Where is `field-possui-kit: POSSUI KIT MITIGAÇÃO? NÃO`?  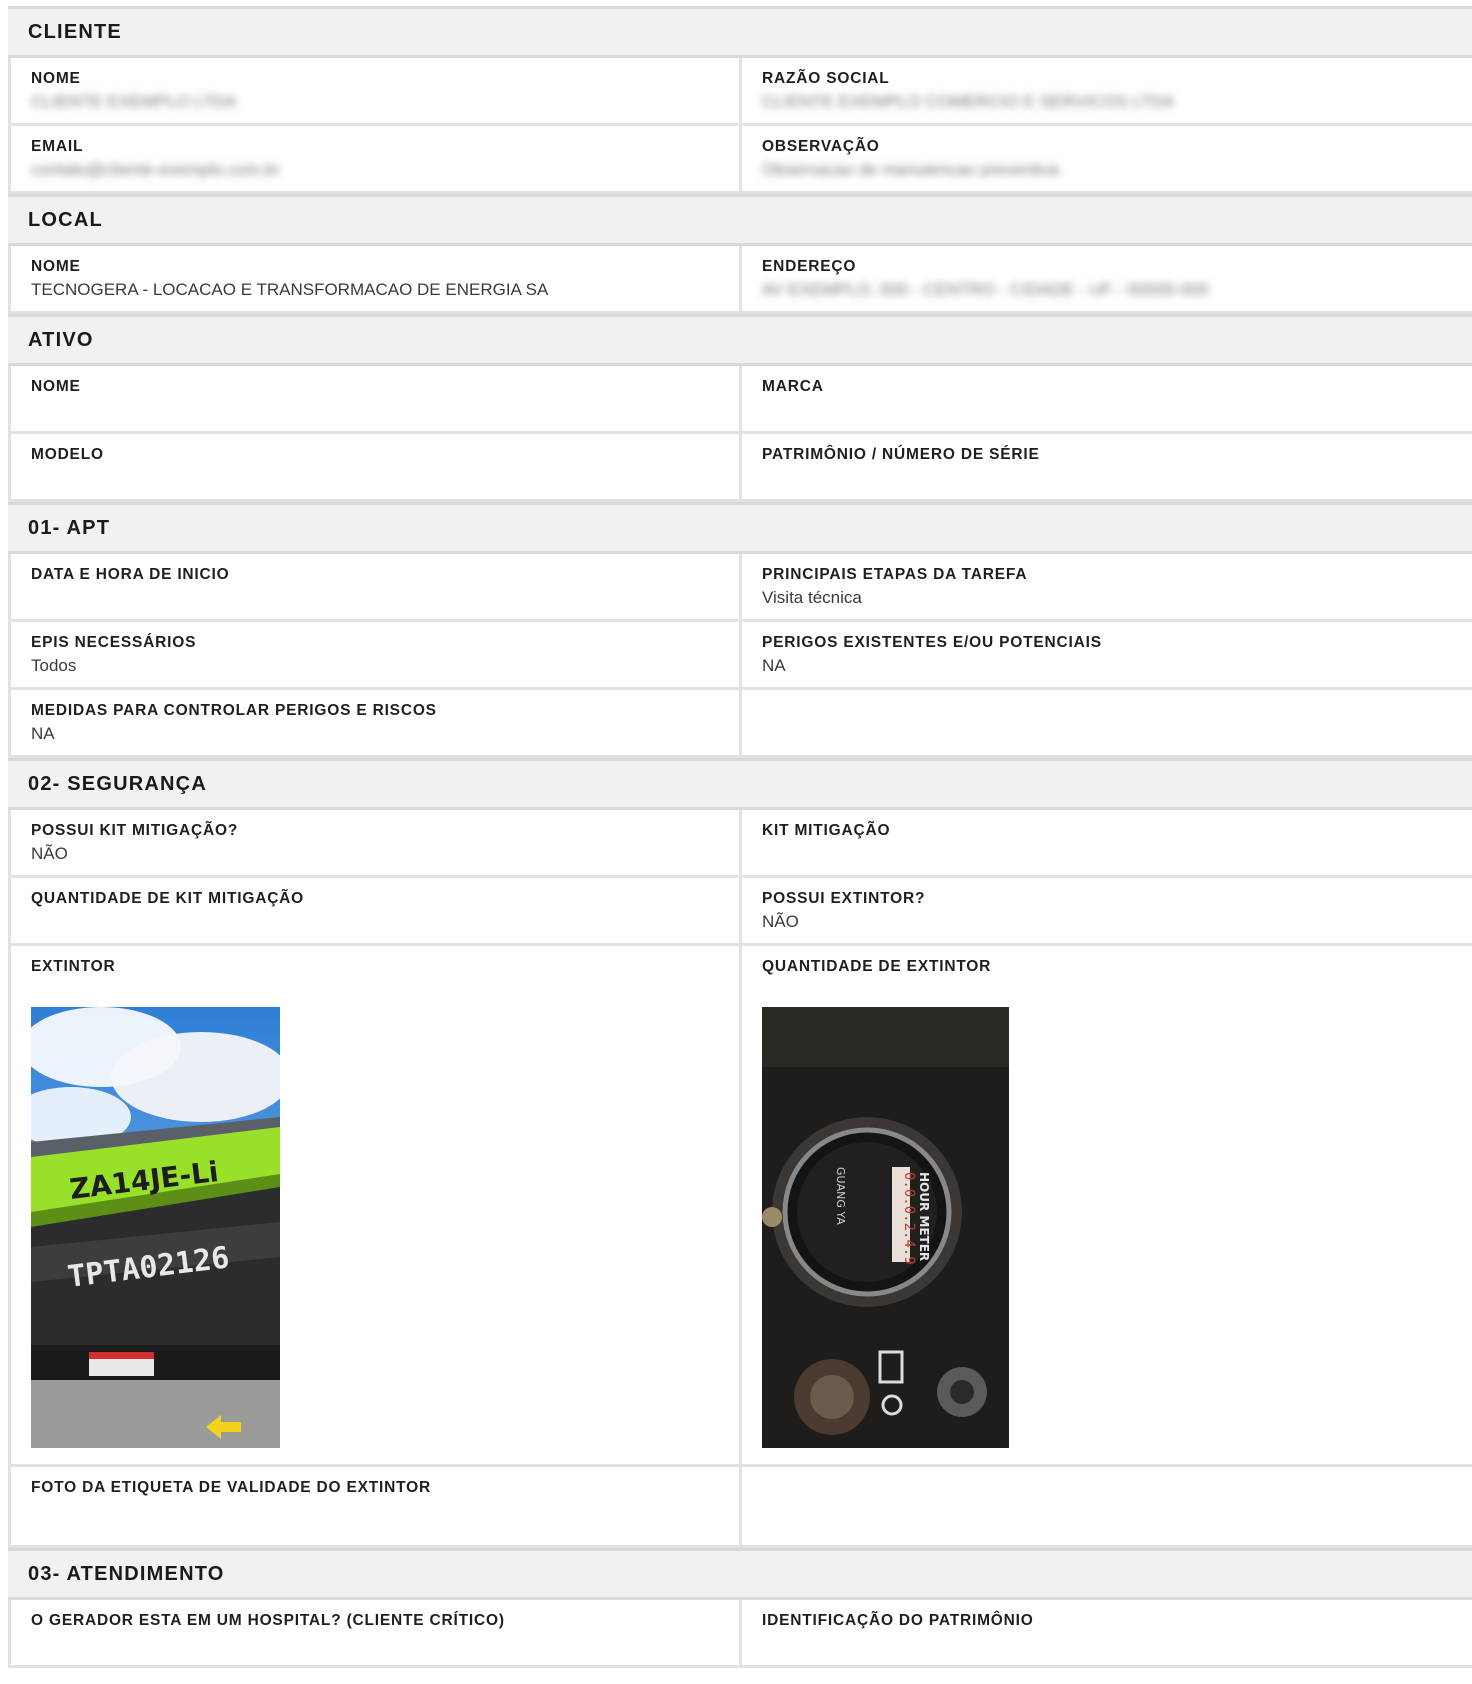 field-possui-kit: POSSUI KIT MITIGAÇÃO? NÃO is located at coordinates (375, 842).